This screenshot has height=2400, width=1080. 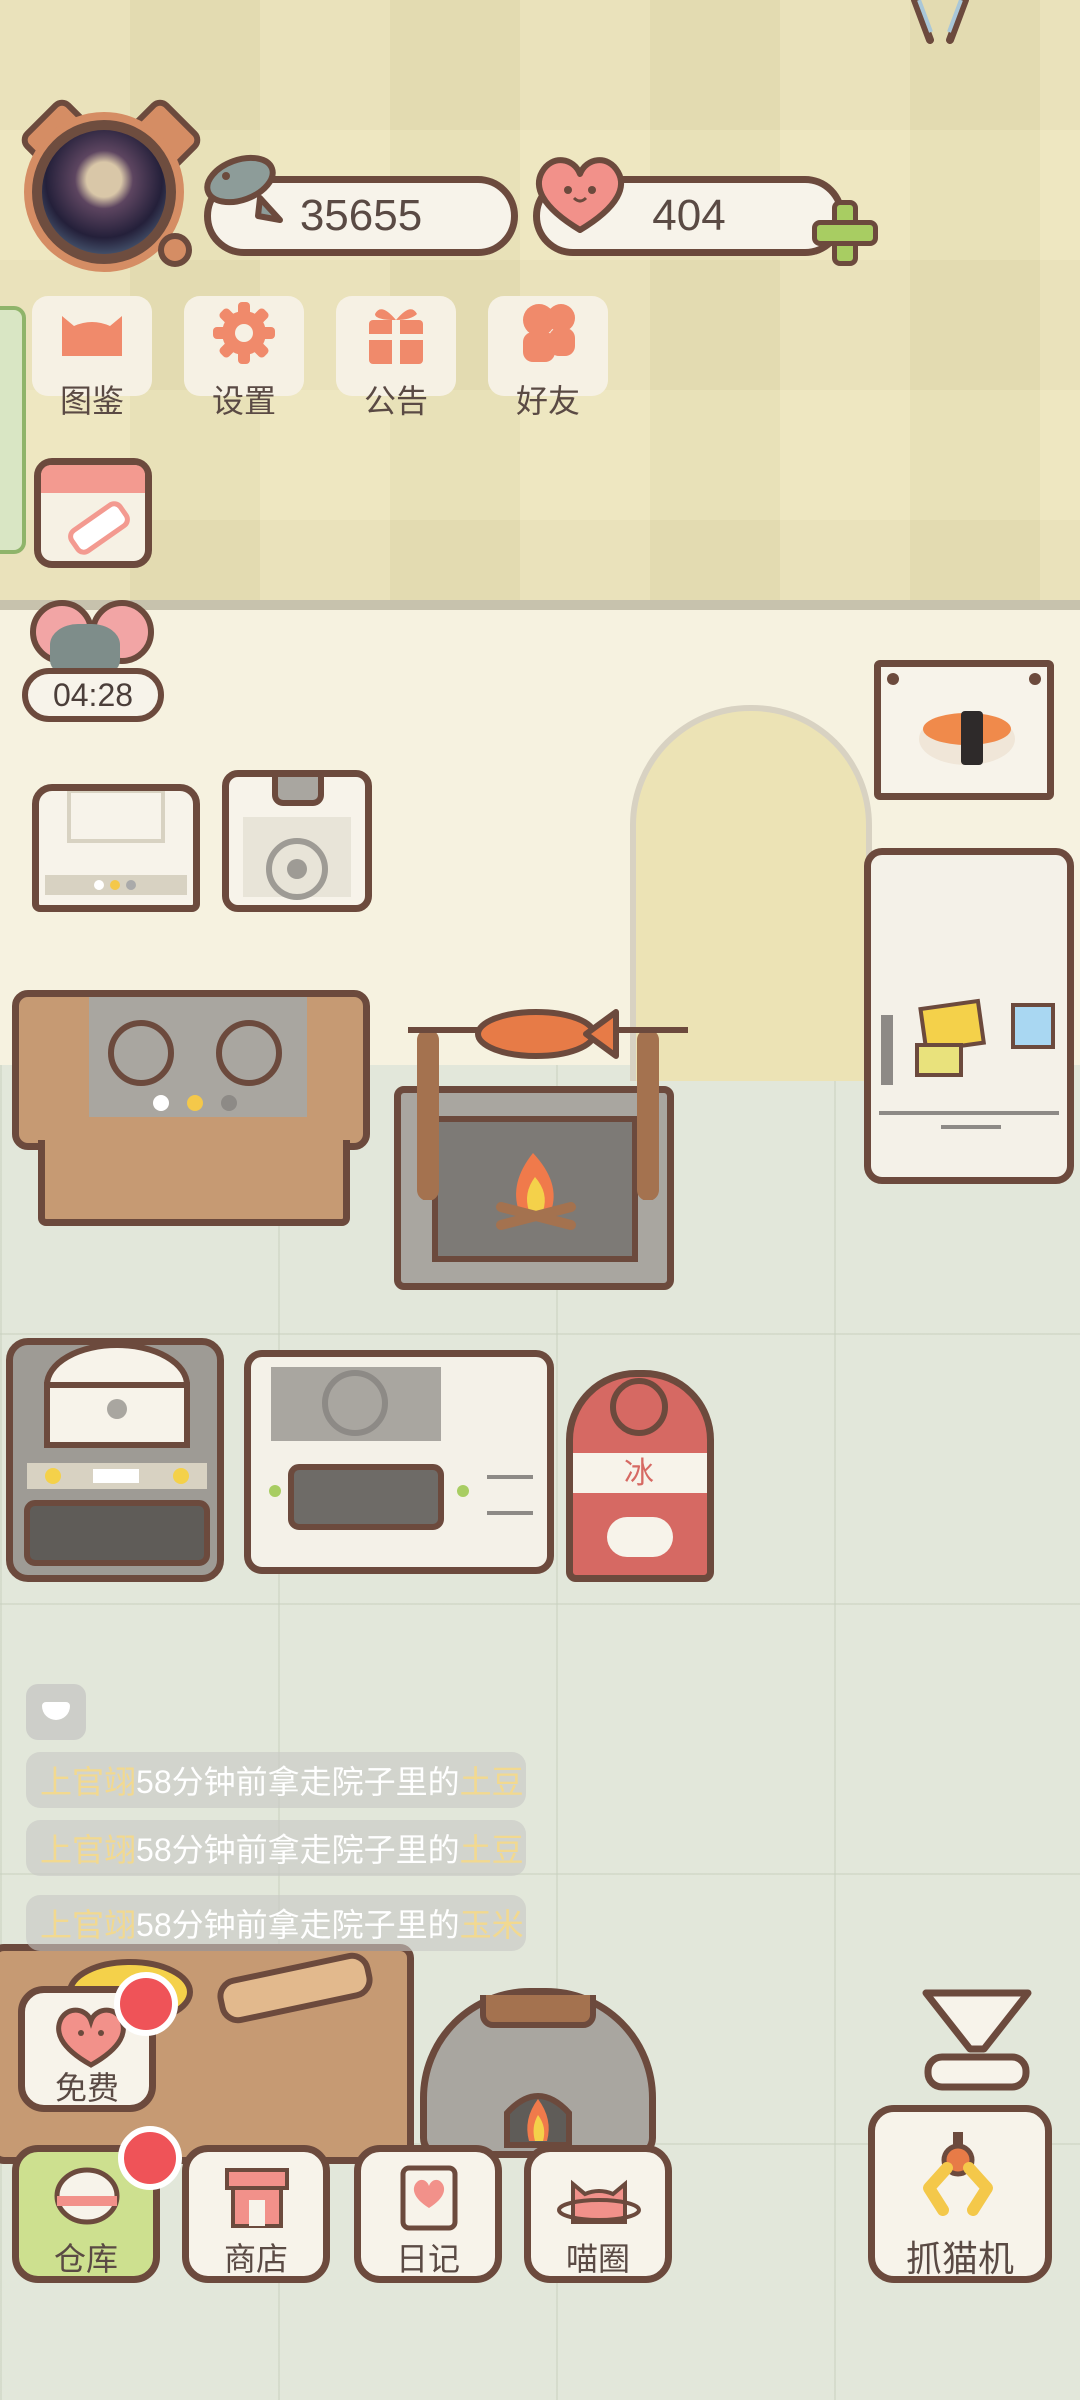 What do you see at coordinates (295, 1988) in the screenshot?
I see `rolling-pin-icon` at bounding box center [295, 1988].